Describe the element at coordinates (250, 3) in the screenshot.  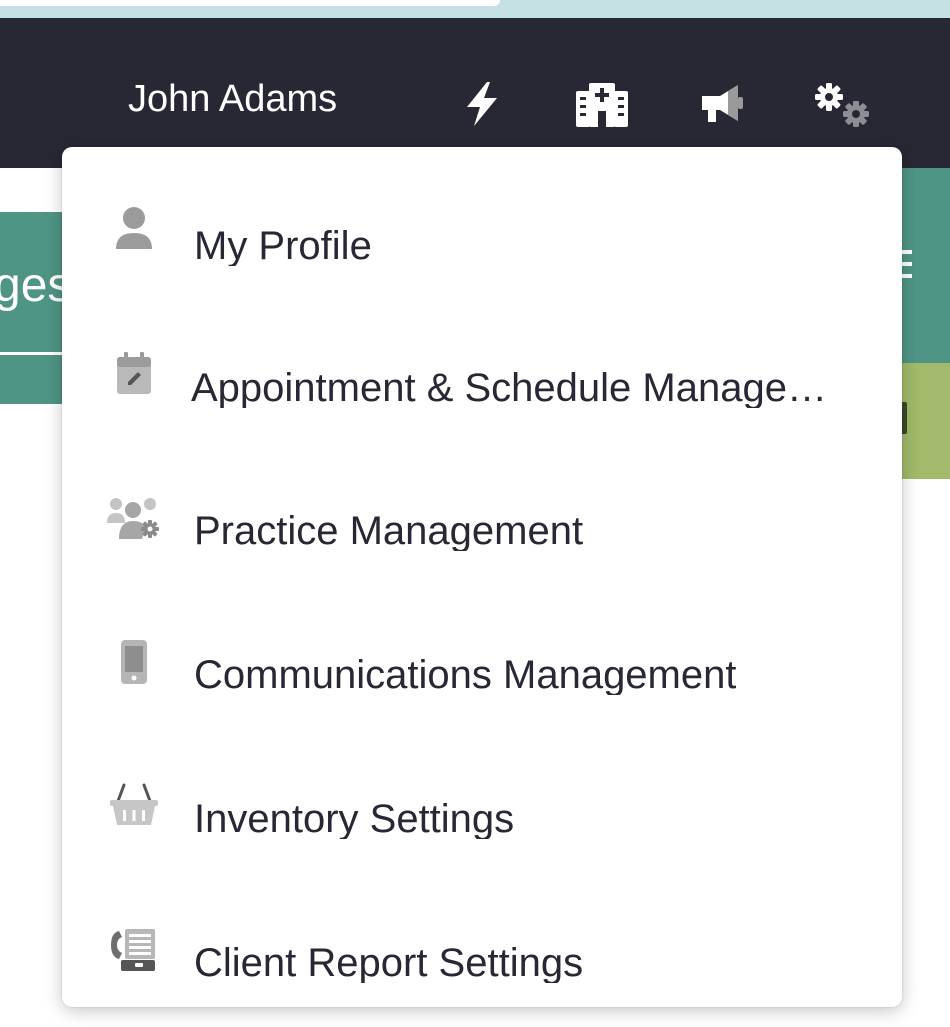
I see `tab-edge` at that location.